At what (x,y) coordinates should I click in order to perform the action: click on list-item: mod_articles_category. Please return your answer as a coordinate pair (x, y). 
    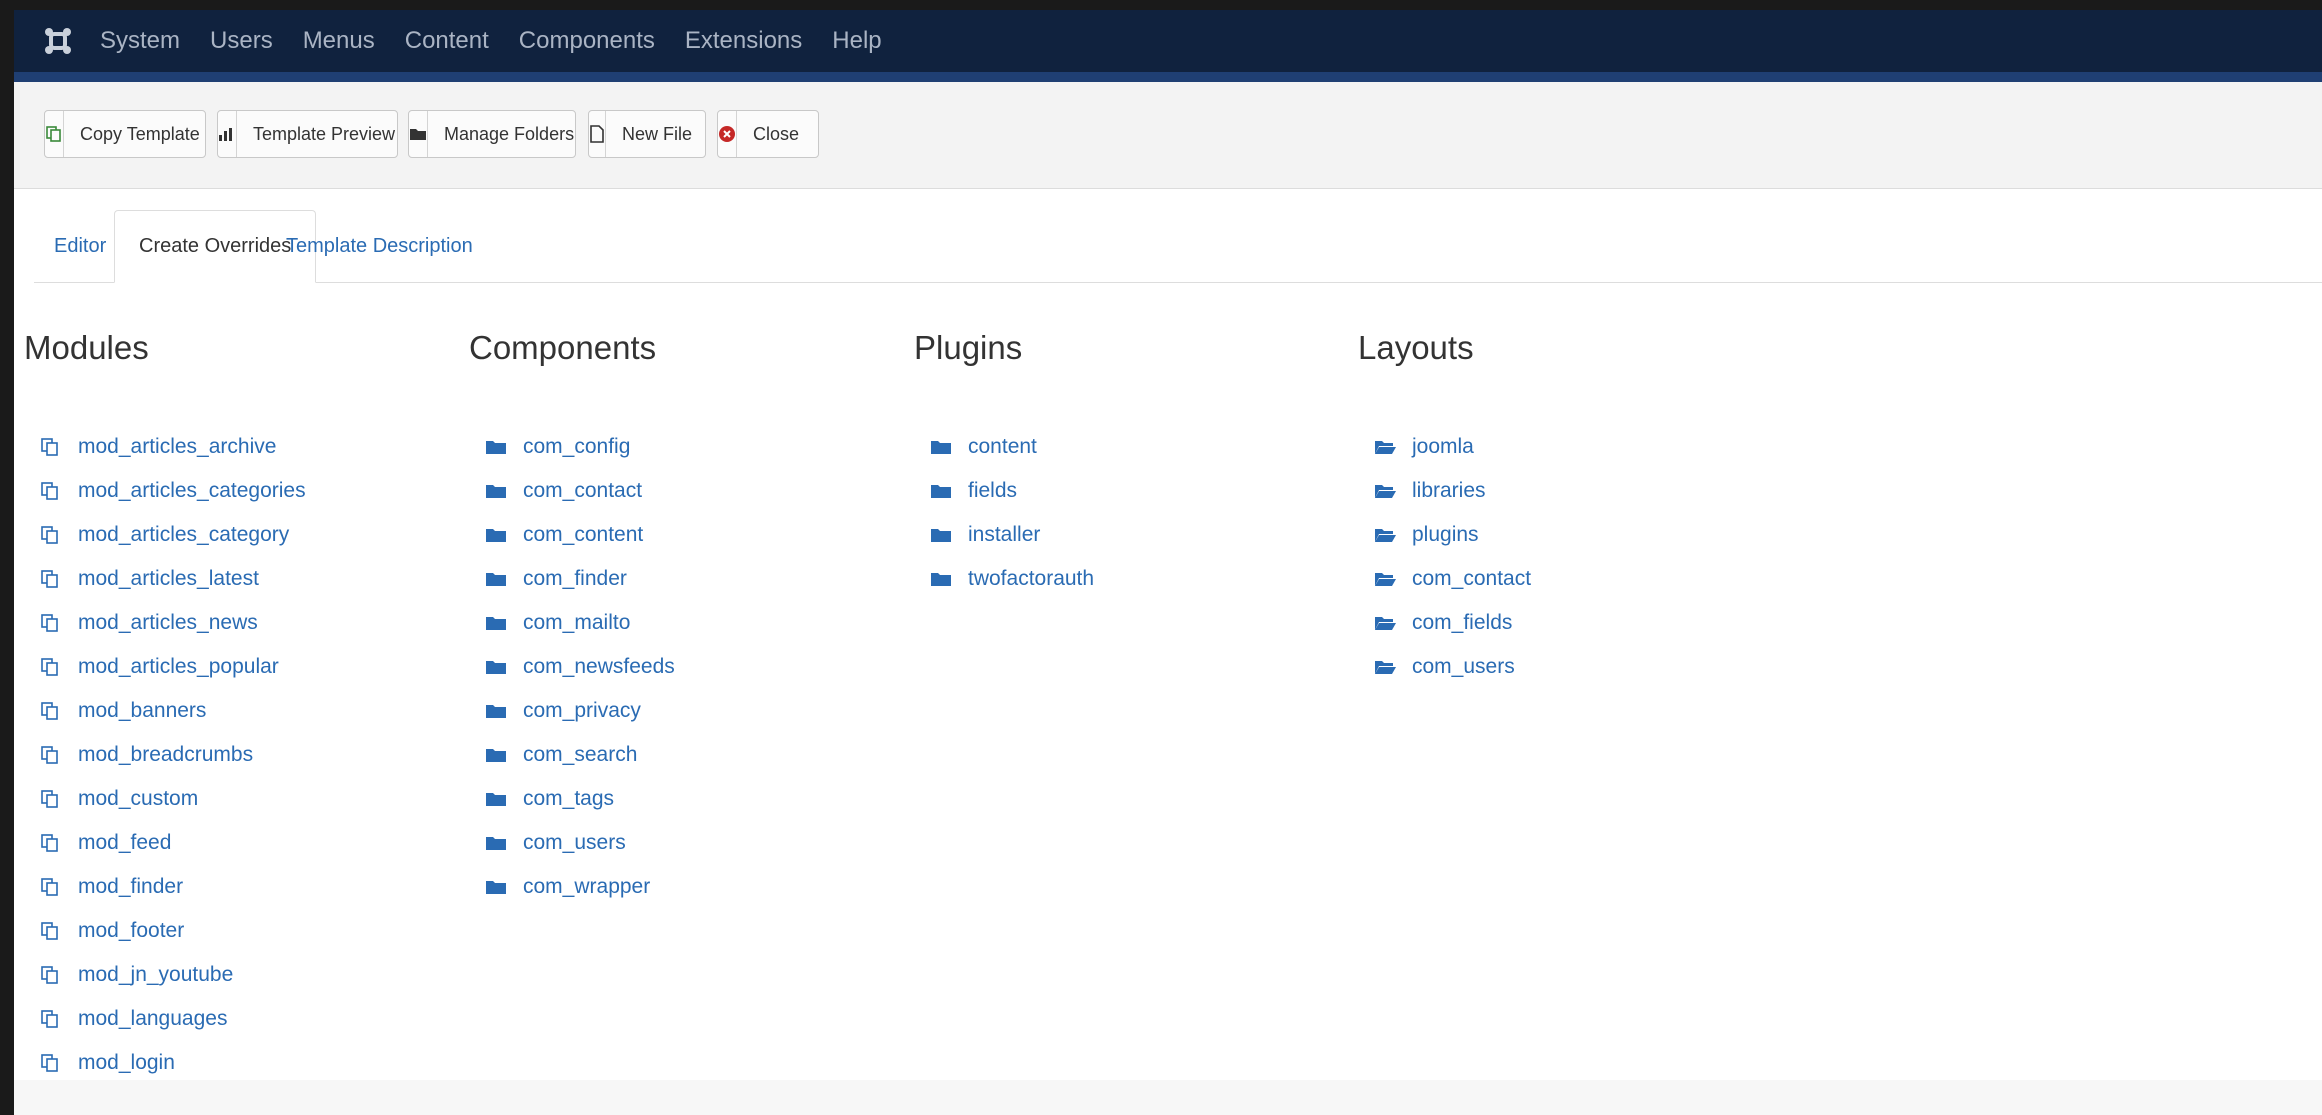
    Looking at the image, I should click on (173, 535).